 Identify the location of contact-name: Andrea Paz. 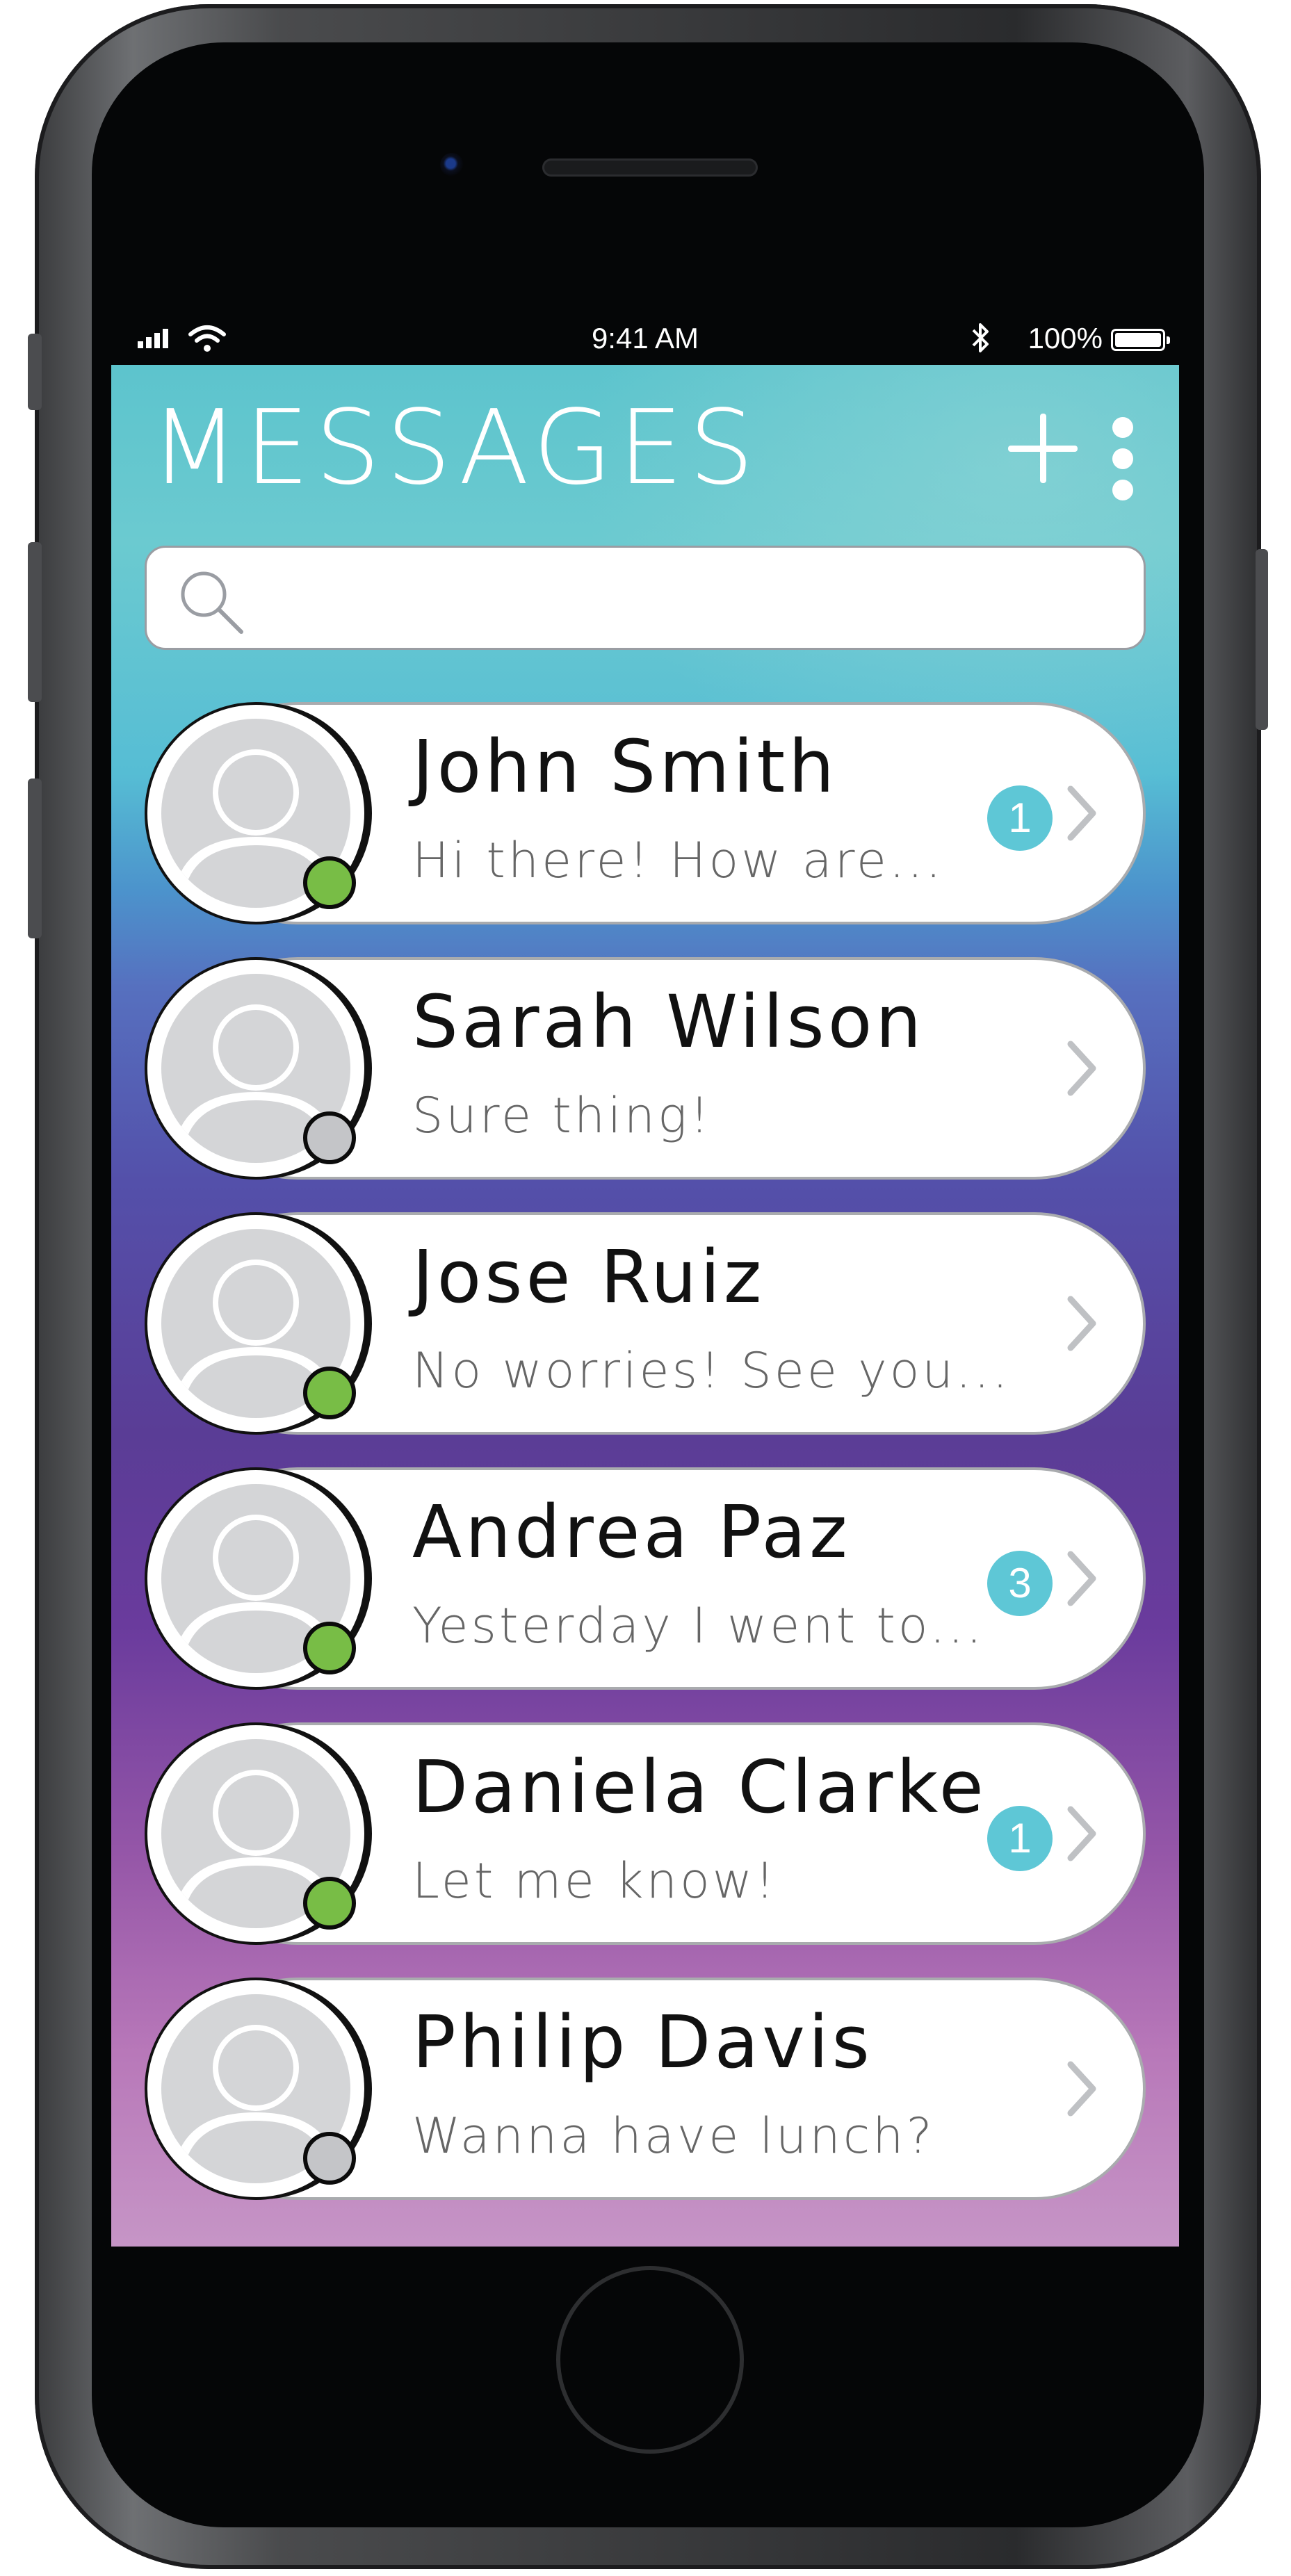
(631, 1532).